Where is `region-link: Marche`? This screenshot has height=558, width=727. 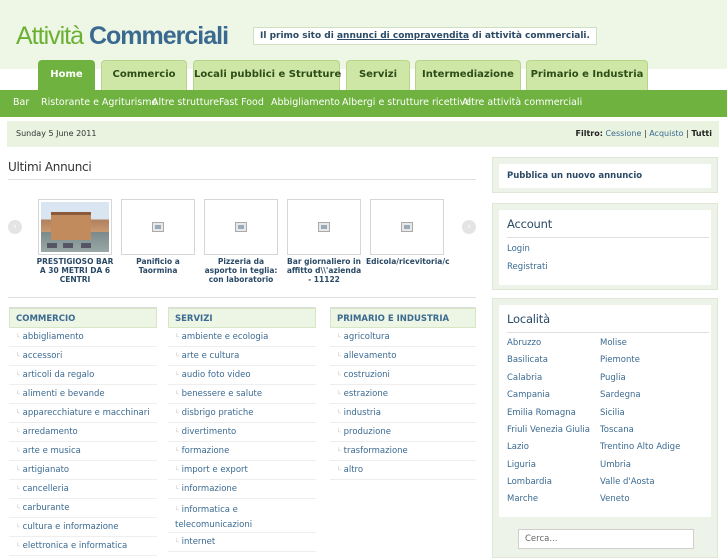 region-link: Marche is located at coordinates (522, 499).